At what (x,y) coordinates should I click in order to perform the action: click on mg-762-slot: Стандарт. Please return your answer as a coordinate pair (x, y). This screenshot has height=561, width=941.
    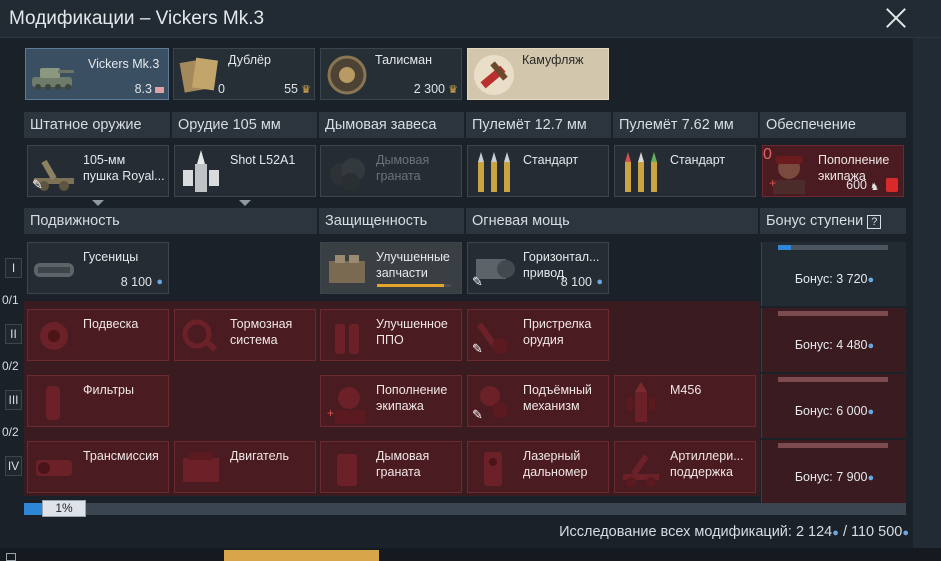
    Looking at the image, I should click on (685, 171).